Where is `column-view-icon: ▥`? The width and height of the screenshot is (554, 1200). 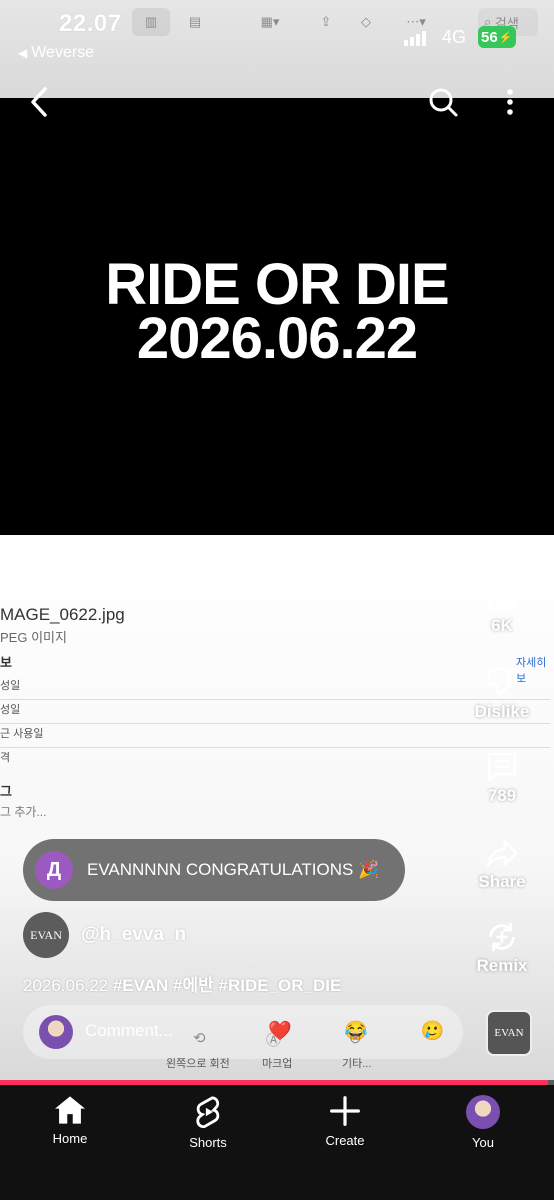 column-view-icon: ▥ is located at coordinates (151, 22).